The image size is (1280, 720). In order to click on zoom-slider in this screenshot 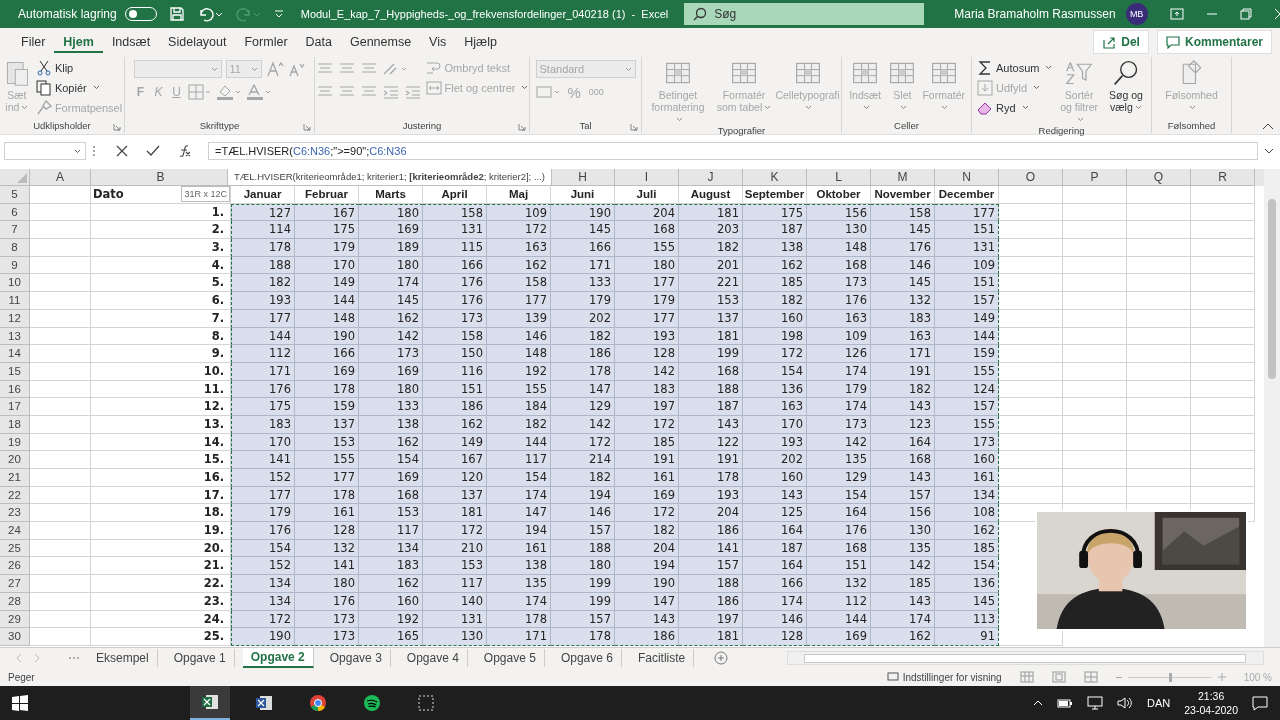, I will do `click(1170, 677)`.